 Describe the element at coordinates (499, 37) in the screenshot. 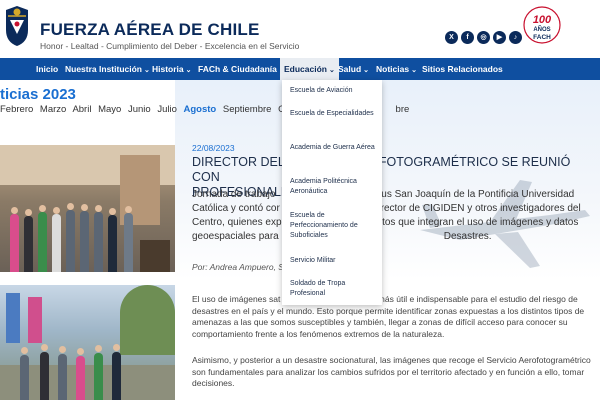

I see `youtube-icon: ▶` at that location.